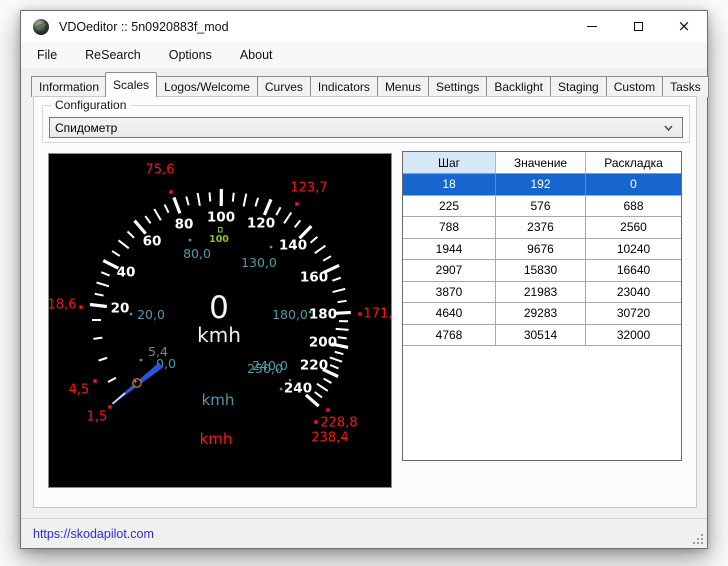 The width and height of the screenshot is (728, 566). Describe the element at coordinates (449, 184) in the screenshot. I see `table-cell: 18` at that location.